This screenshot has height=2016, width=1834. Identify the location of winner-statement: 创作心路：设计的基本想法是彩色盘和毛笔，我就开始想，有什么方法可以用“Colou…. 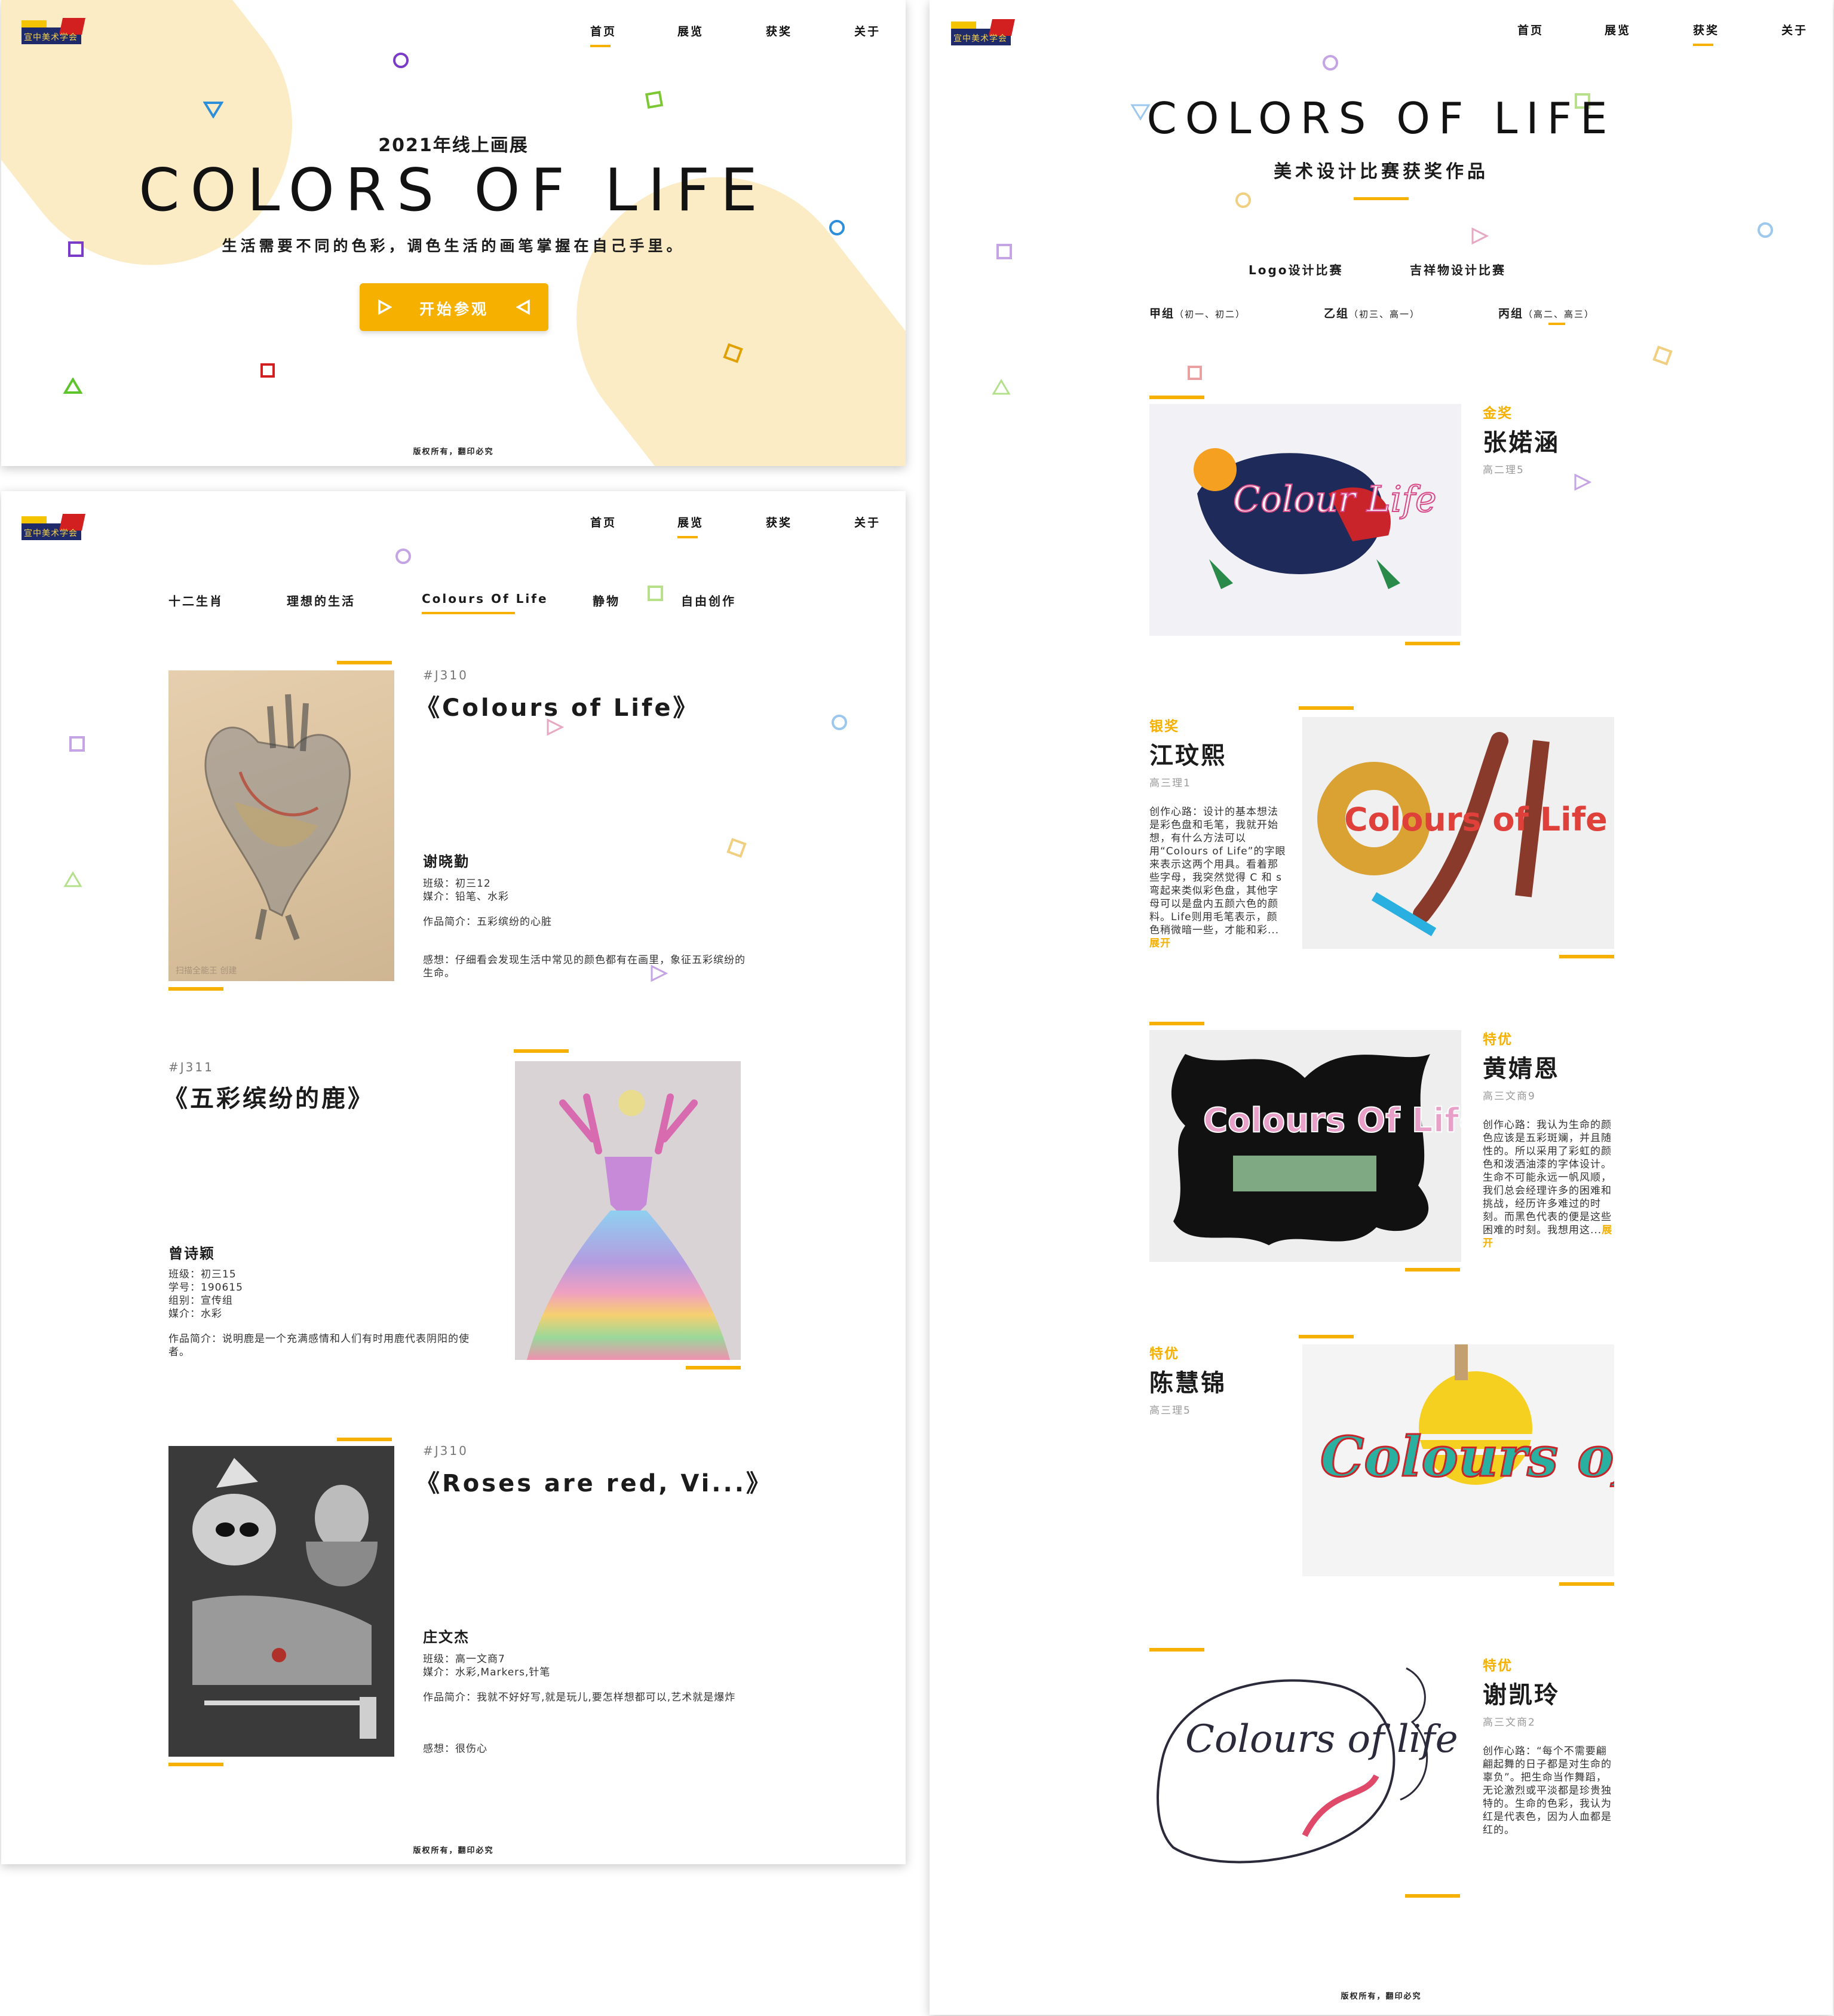
(1217, 877).